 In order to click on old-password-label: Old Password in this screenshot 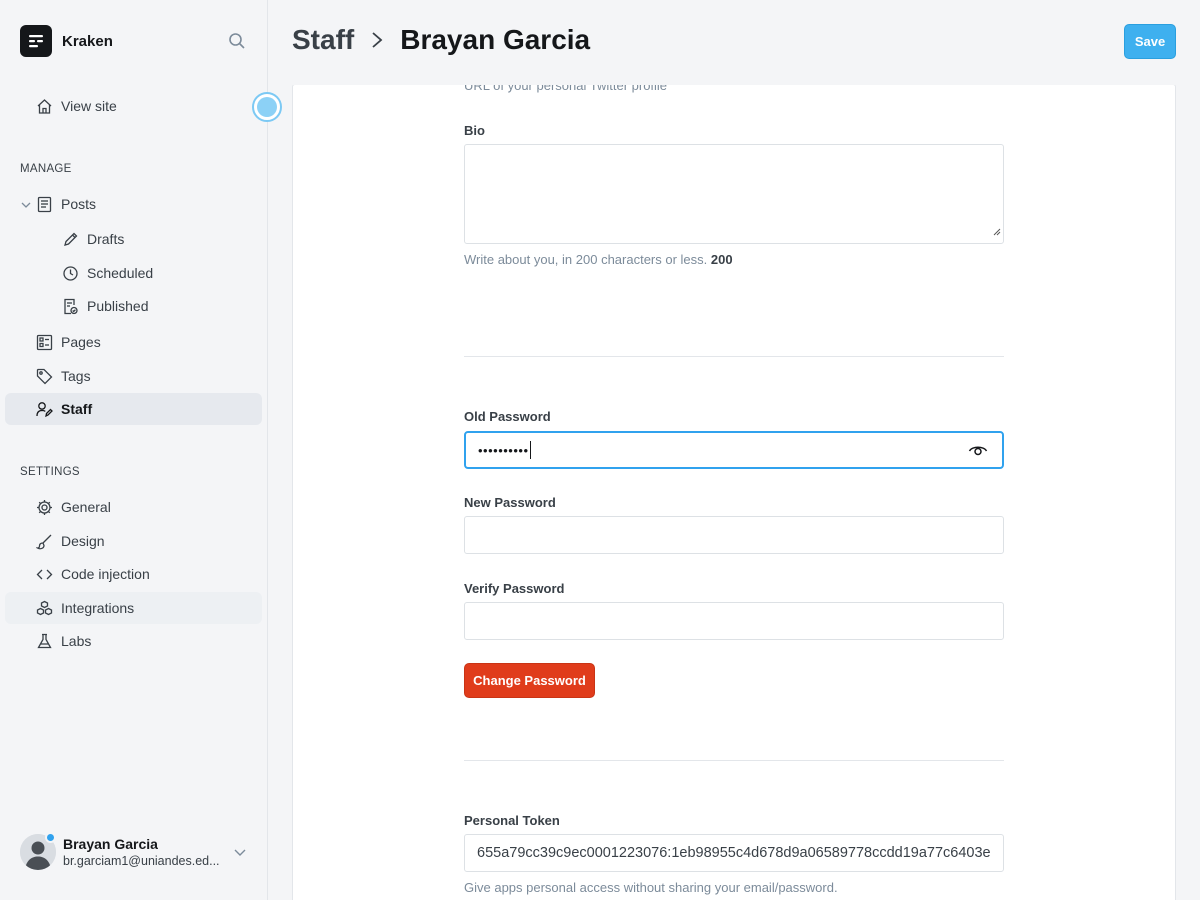, I will do `click(507, 416)`.